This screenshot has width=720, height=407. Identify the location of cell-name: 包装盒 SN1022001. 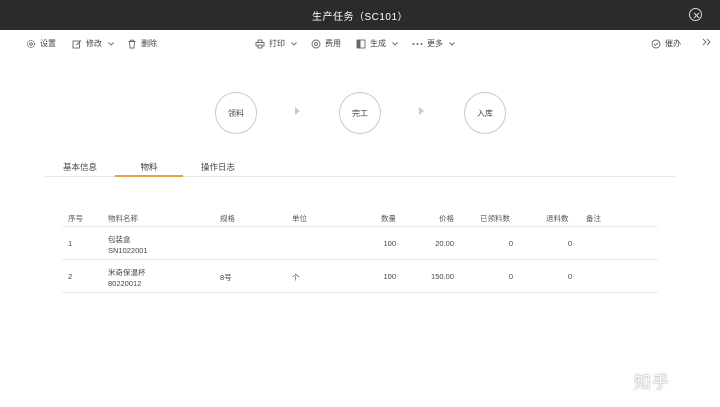
(128, 245).